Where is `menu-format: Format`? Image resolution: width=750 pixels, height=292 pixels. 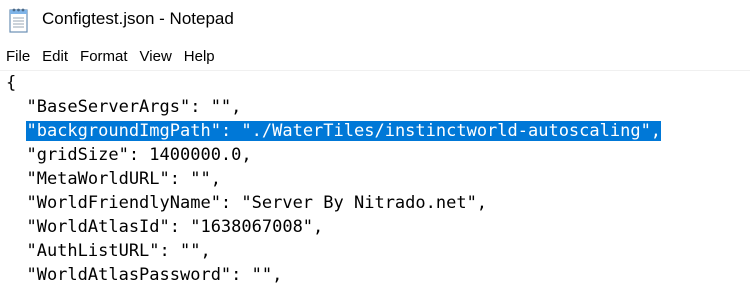 menu-format: Format is located at coordinates (104, 57).